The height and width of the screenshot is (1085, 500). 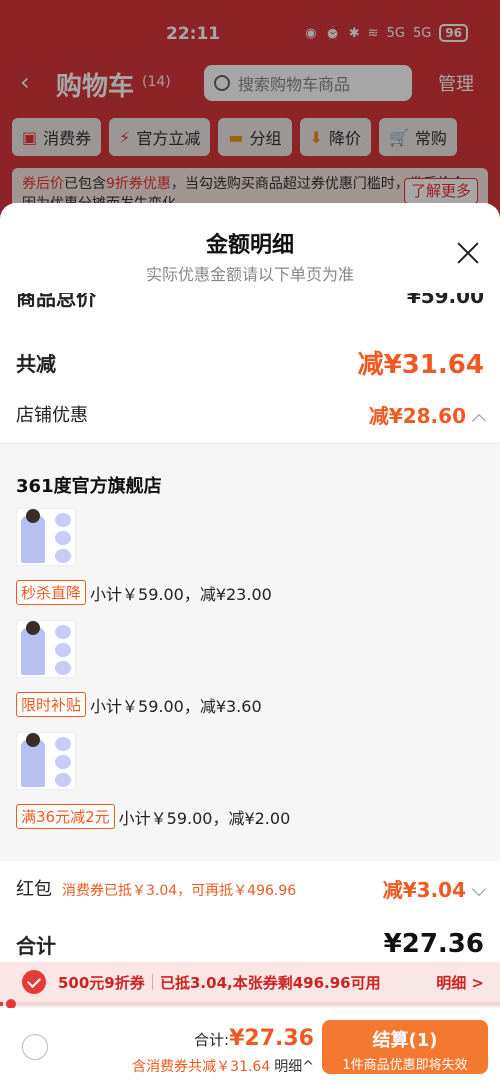 I want to click on footer-sum: 合计:¥27.36, so click(x=254, y=1038).